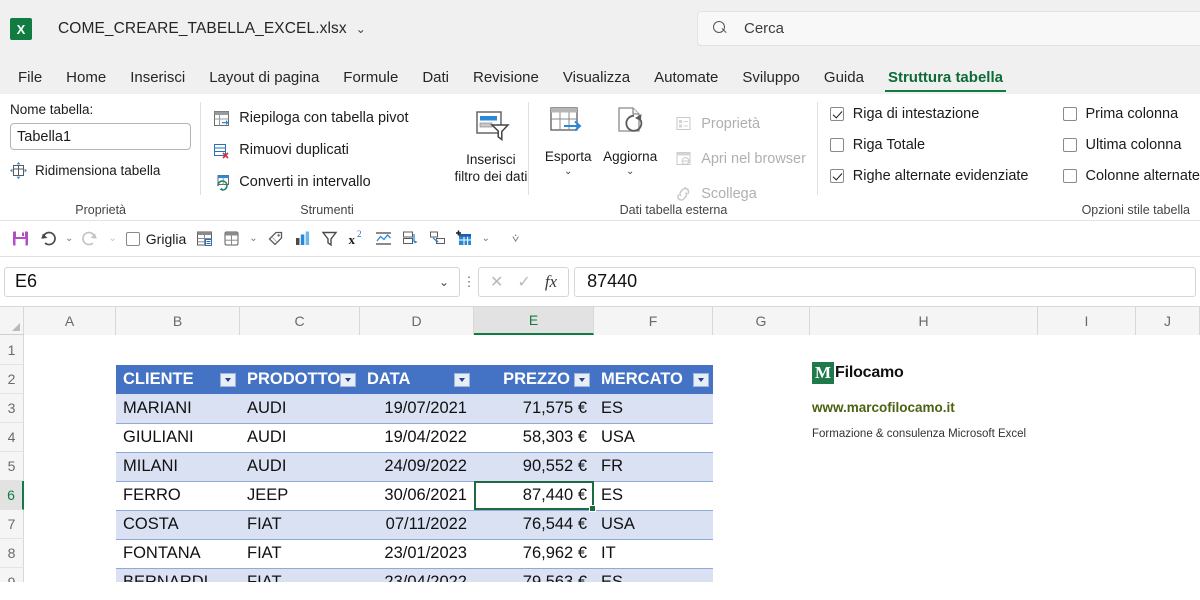 The height and width of the screenshot is (600, 1200). I want to click on cell-mercato: USA, so click(653, 525).